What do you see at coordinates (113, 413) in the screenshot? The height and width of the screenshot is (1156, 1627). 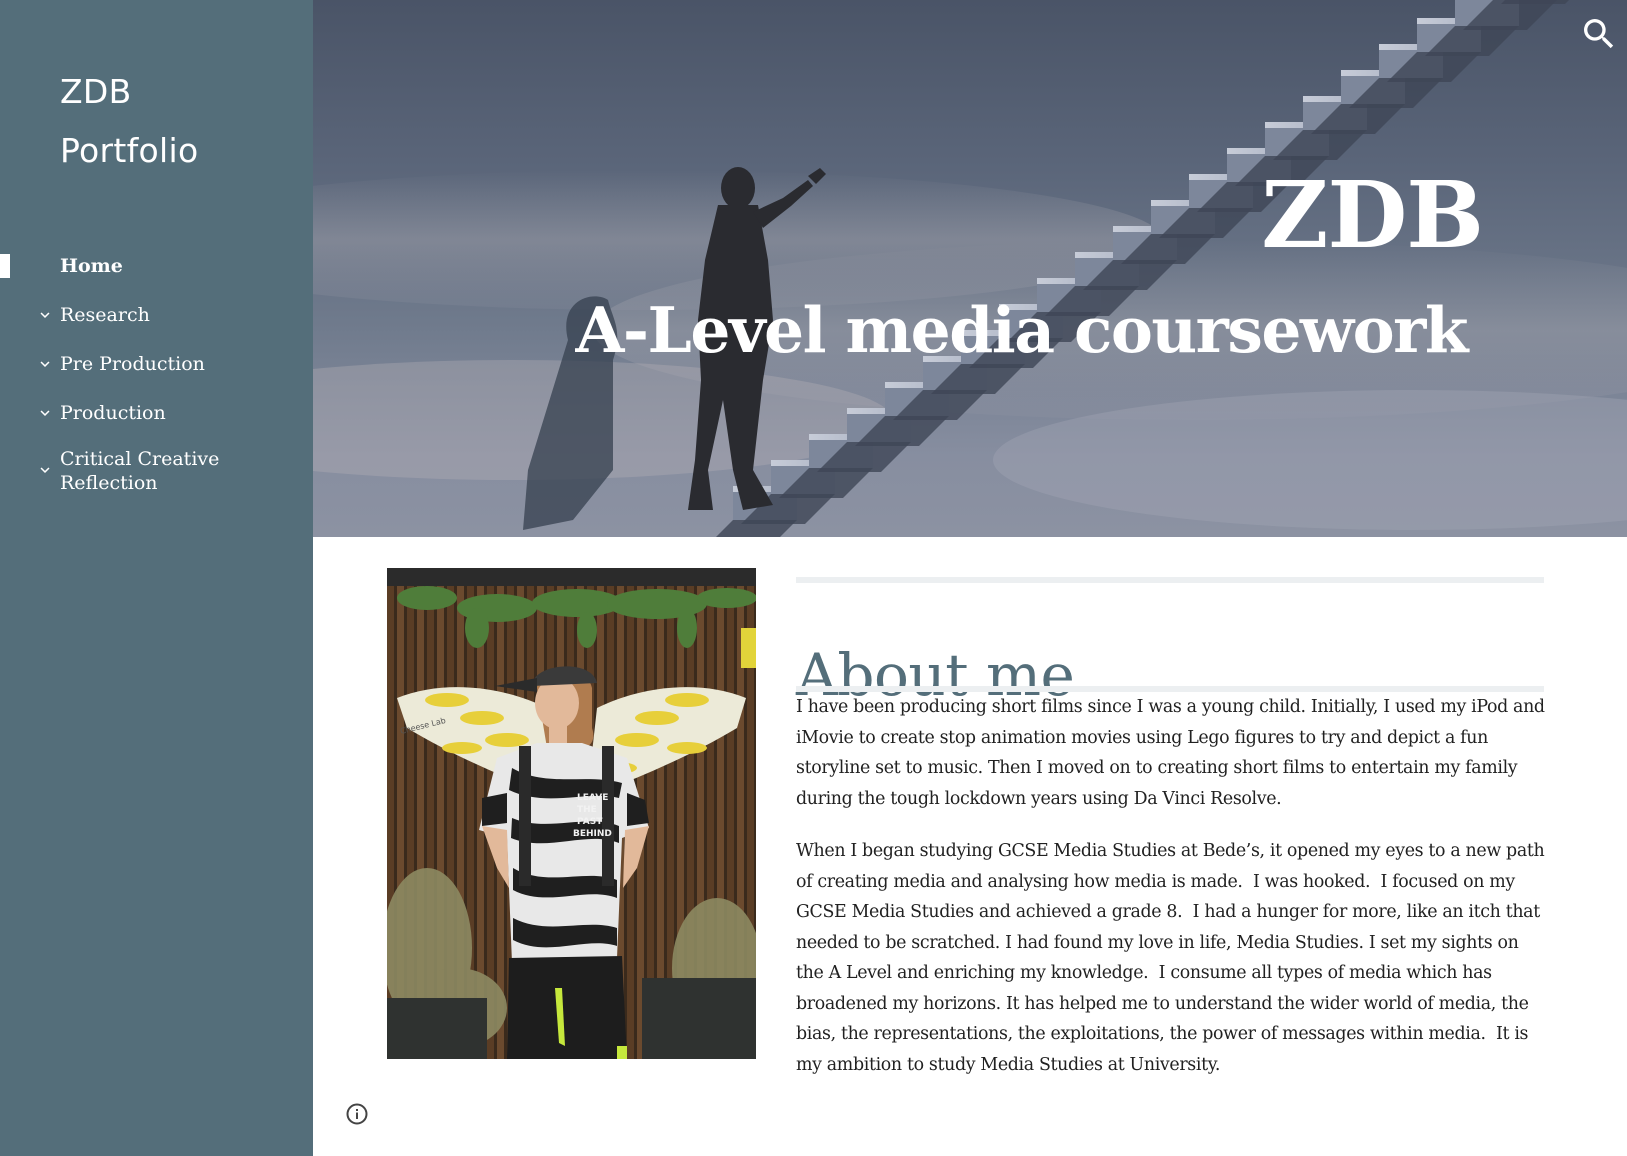 I see `nav-item-label: Production` at bounding box center [113, 413].